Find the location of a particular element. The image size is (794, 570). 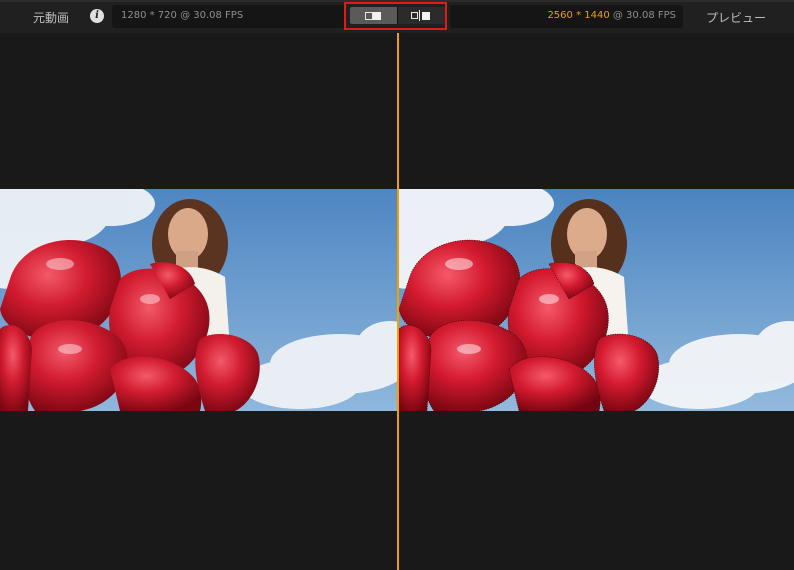

split-view-button is located at coordinates (373, 15).